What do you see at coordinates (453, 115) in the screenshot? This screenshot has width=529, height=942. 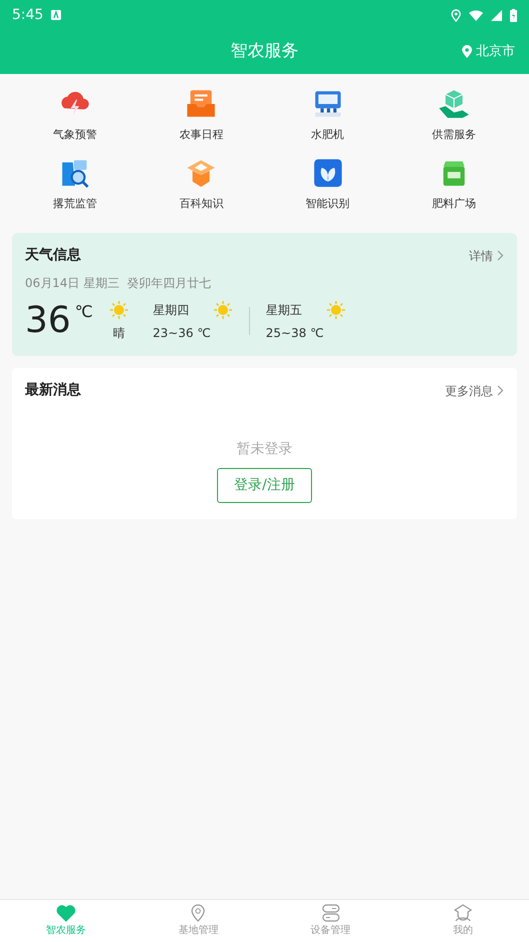 I see `service-shortcut: 供需服务` at bounding box center [453, 115].